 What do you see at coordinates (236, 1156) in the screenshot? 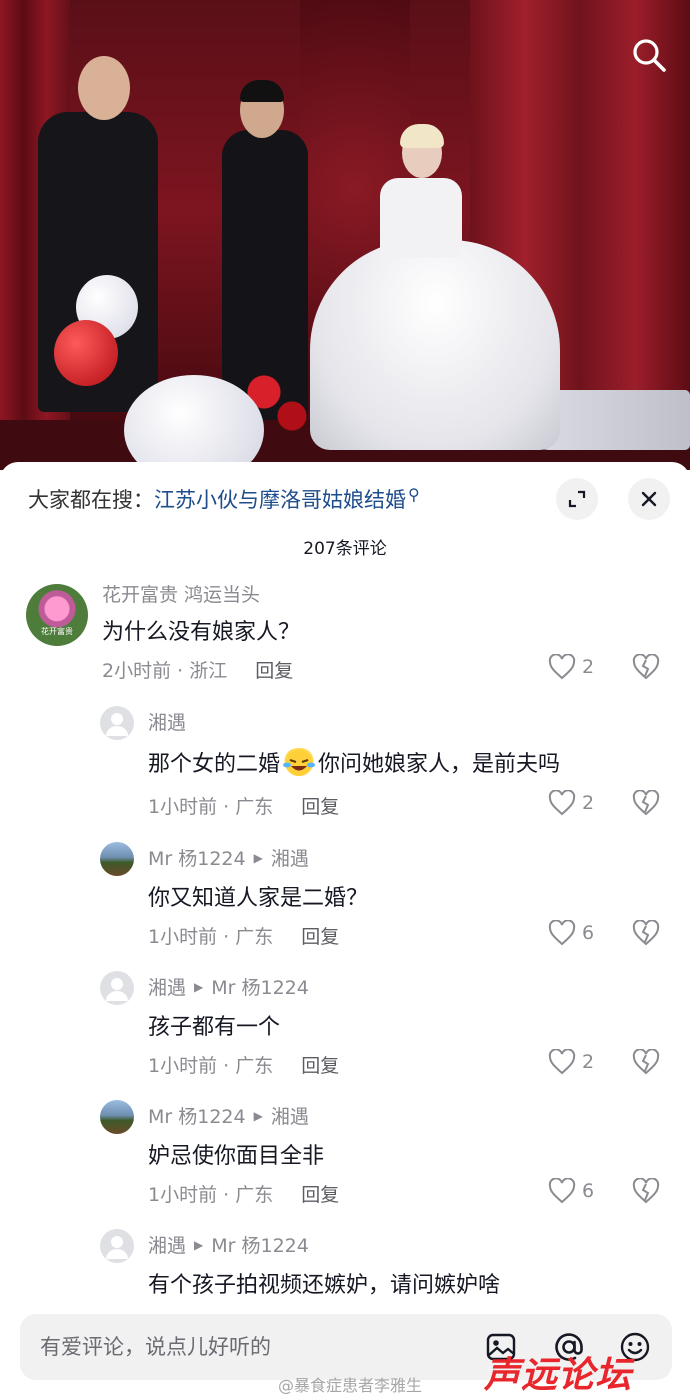
I see `comment-text: 妒忌使你面目全非` at bounding box center [236, 1156].